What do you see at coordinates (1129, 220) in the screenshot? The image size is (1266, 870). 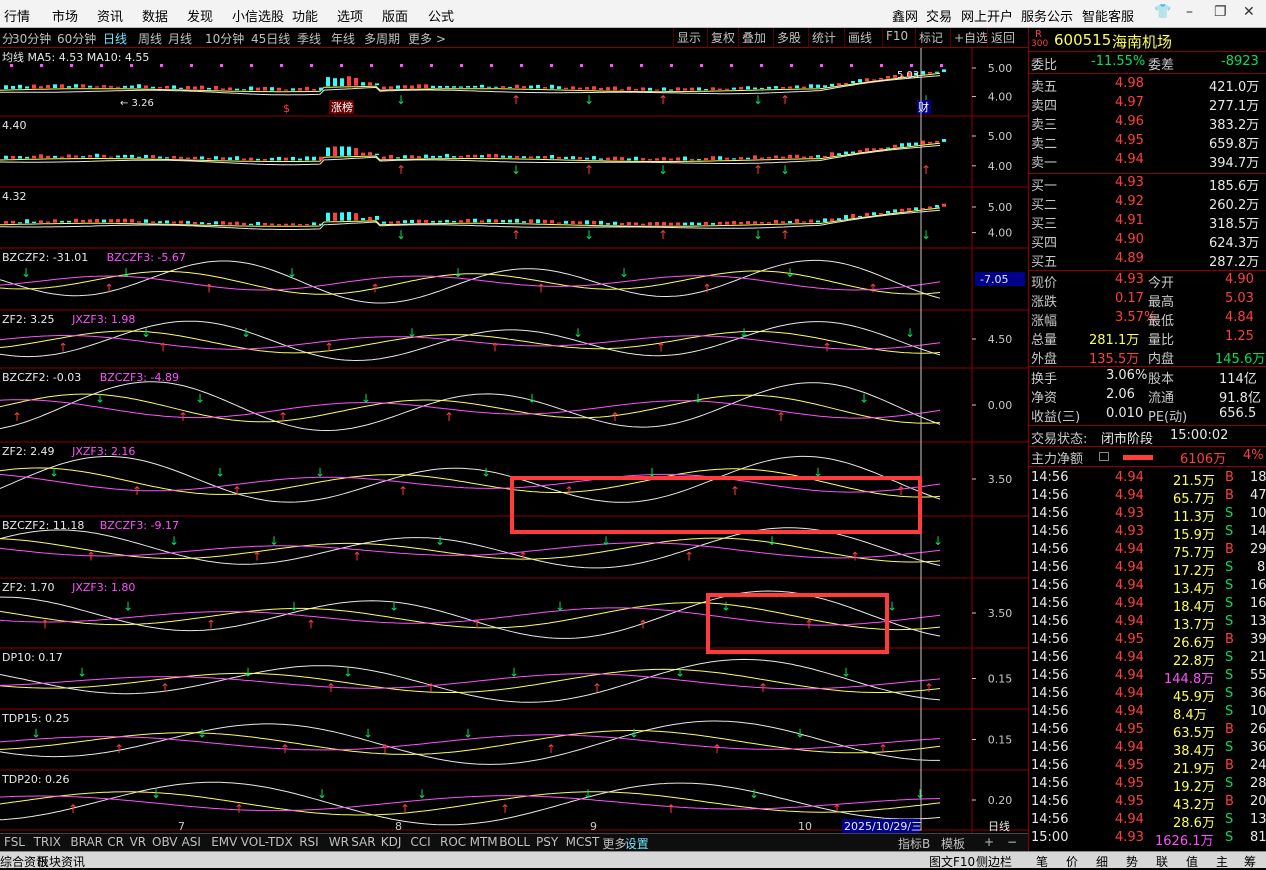 I see `bid-price-2: 4.91` at bounding box center [1129, 220].